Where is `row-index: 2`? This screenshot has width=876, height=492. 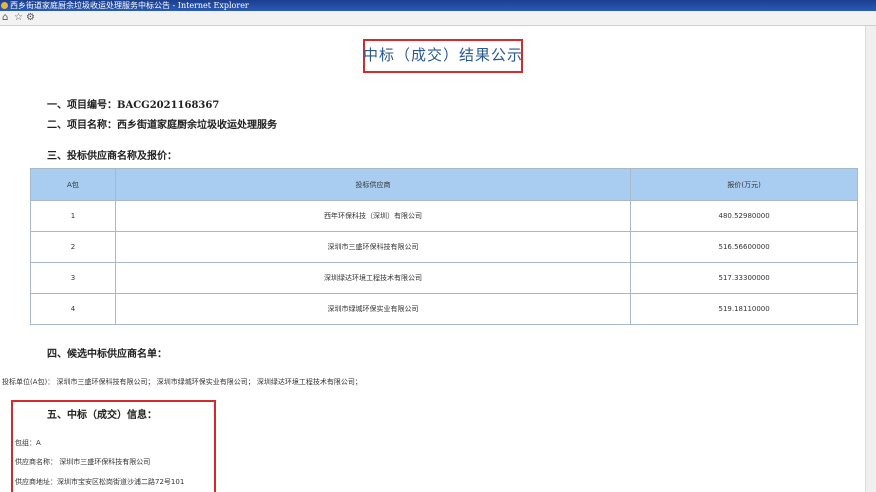 row-index: 2 is located at coordinates (73, 247).